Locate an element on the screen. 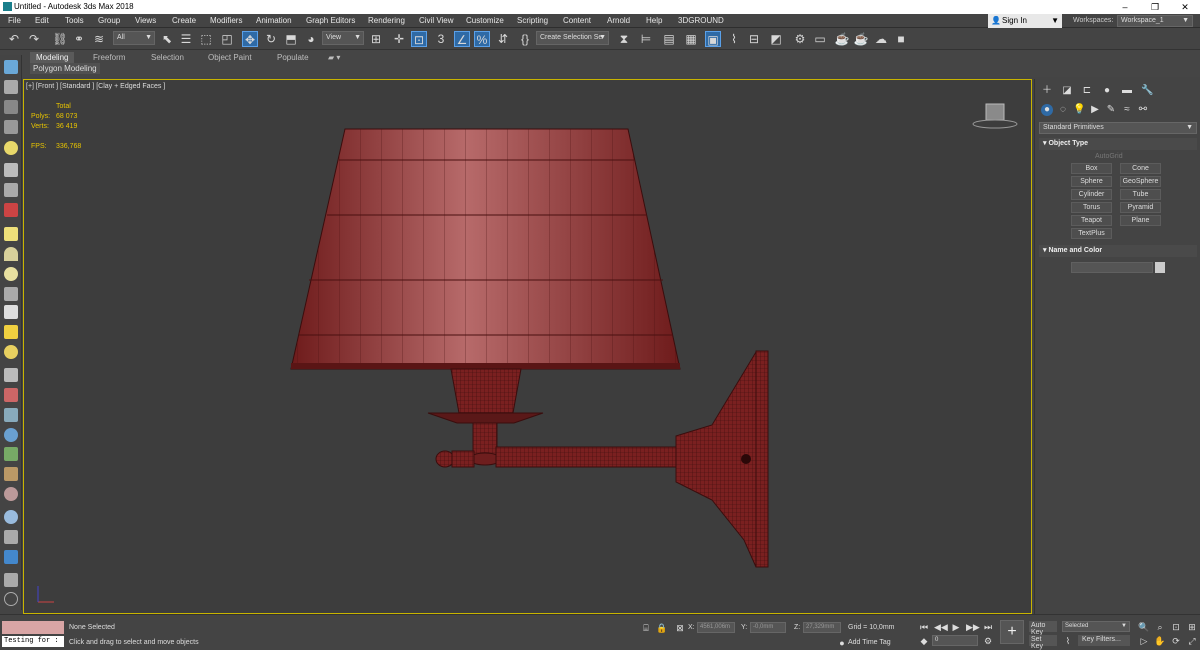 The image size is (1200, 650). maximize-viewport-icon: ⤢ is located at coordinates (1192, 641).